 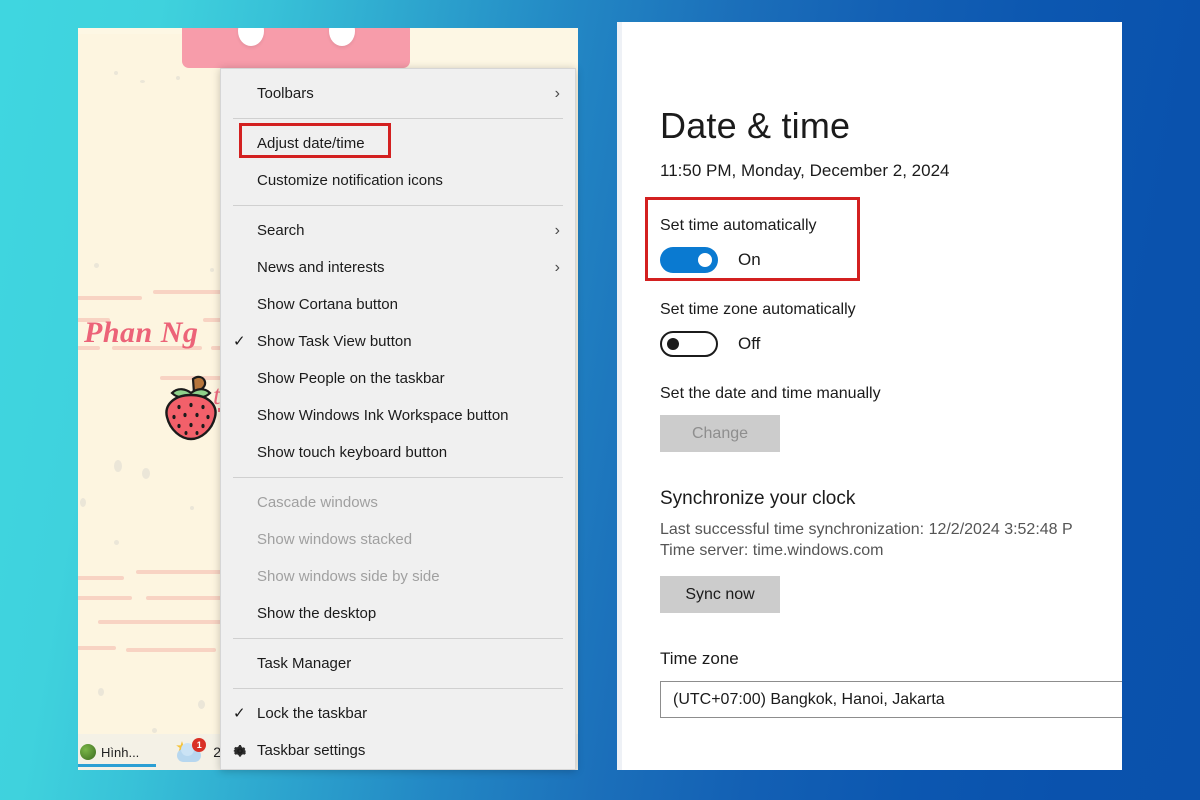 I want to click on set-timezone-automatically-label: Set time zone automatically, so click(x=758, y=309).